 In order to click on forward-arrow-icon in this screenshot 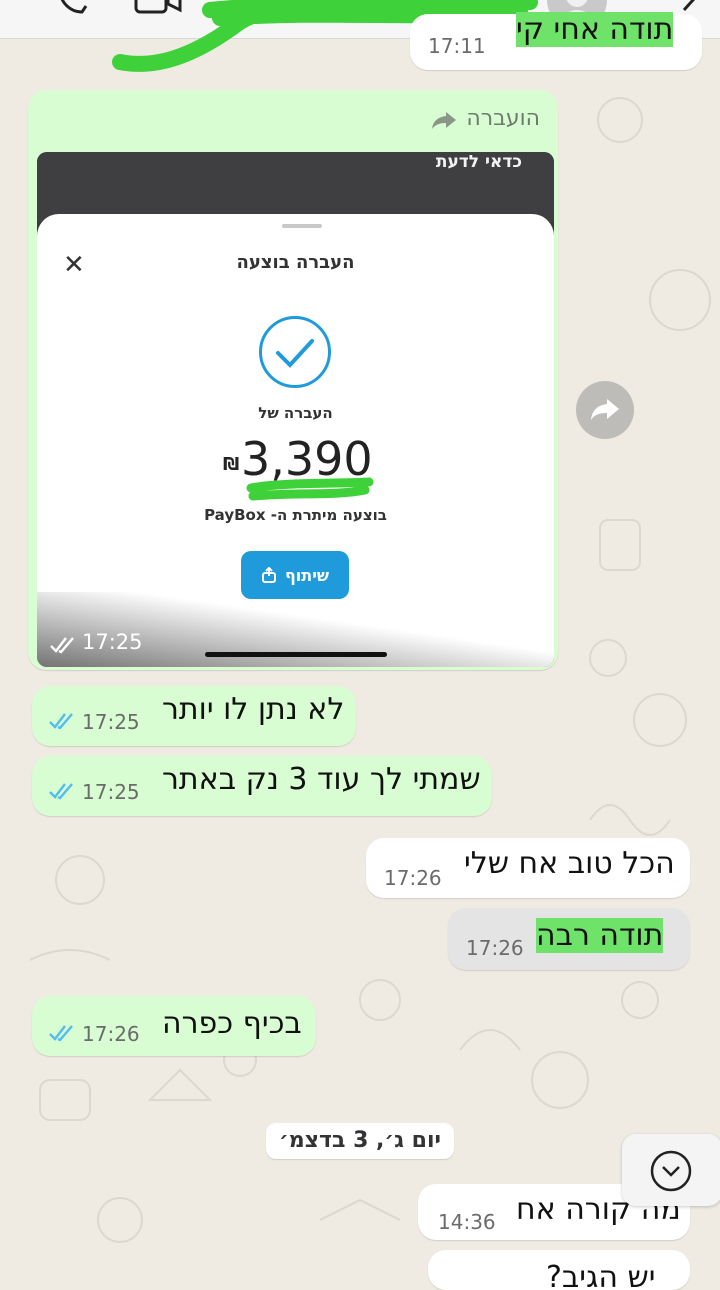, I will do `click(605, 409)`.